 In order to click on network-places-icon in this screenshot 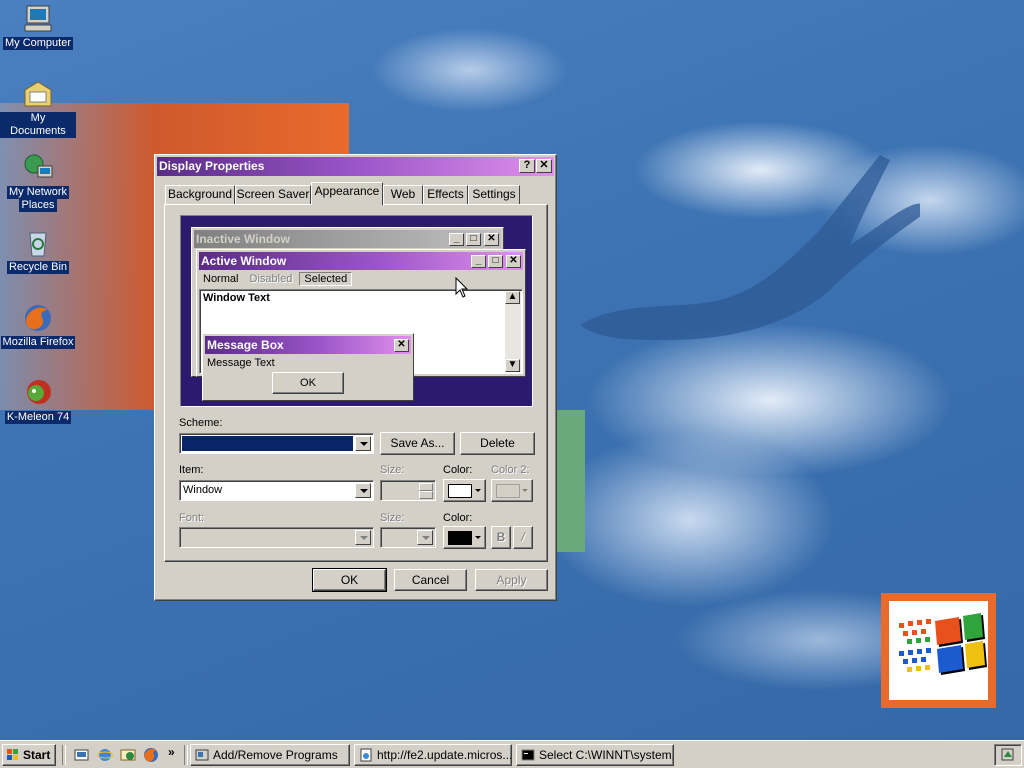, I will do `click(38, 166)`.